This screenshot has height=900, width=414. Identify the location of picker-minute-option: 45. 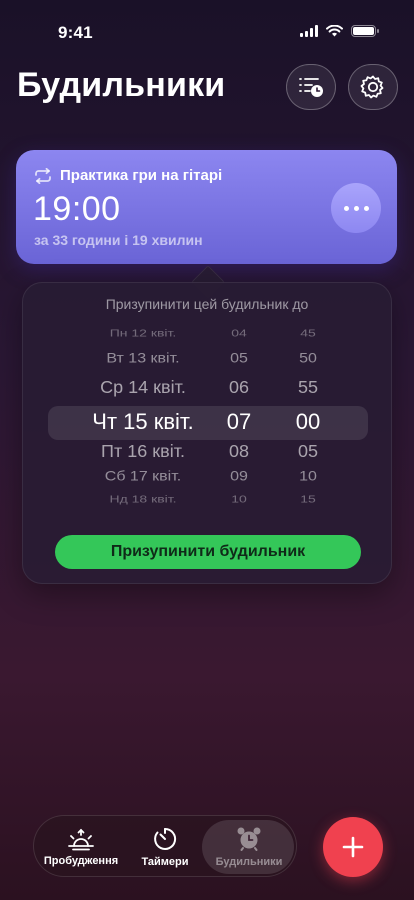
(308, 332).